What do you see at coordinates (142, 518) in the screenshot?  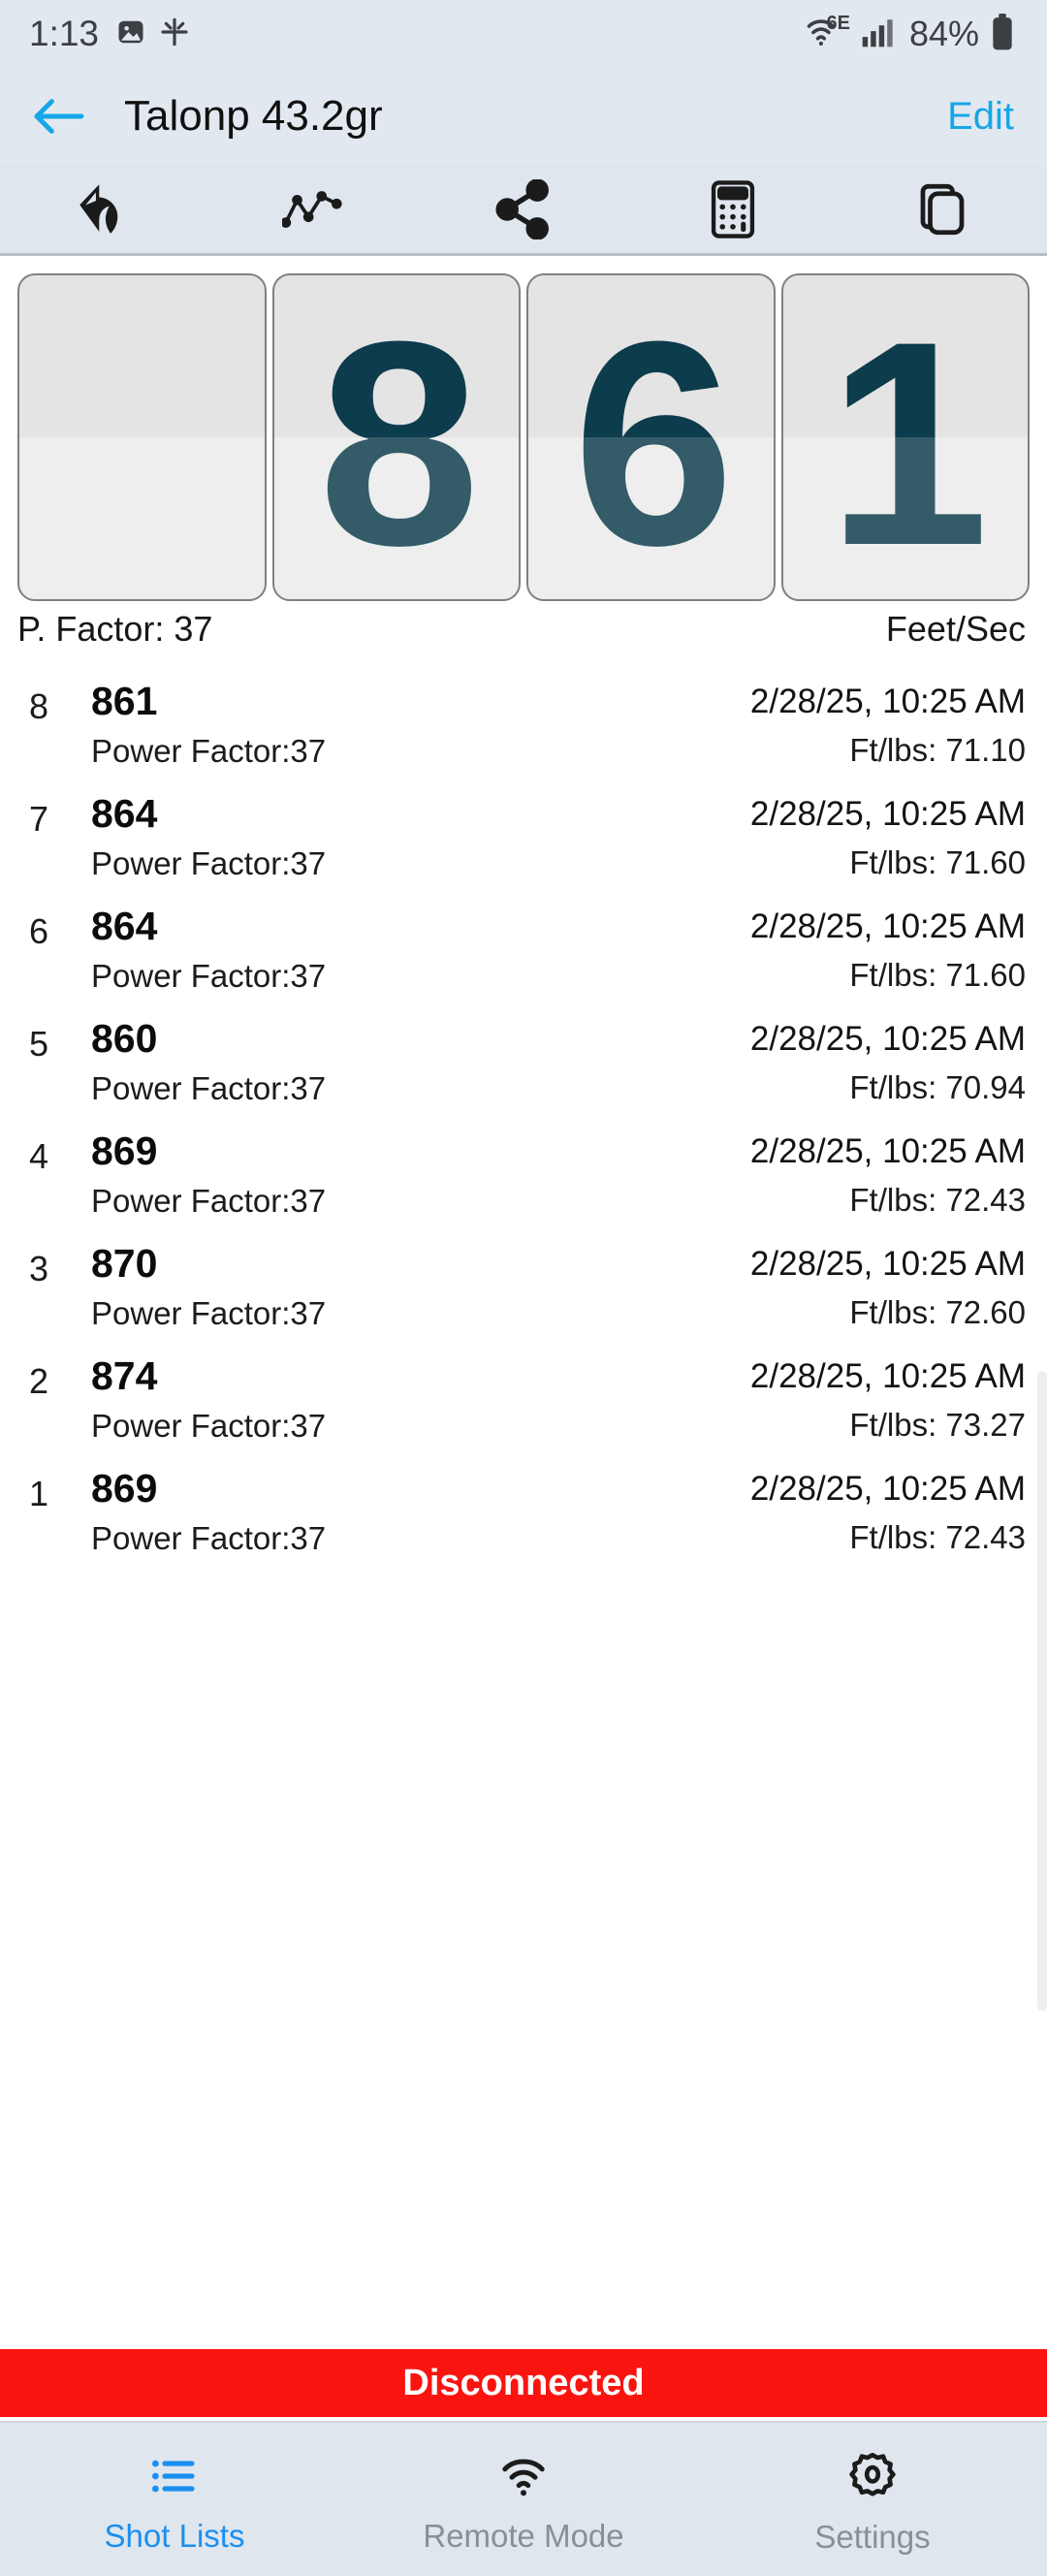 I see `flip-seam` at bounding box center [142, 518].